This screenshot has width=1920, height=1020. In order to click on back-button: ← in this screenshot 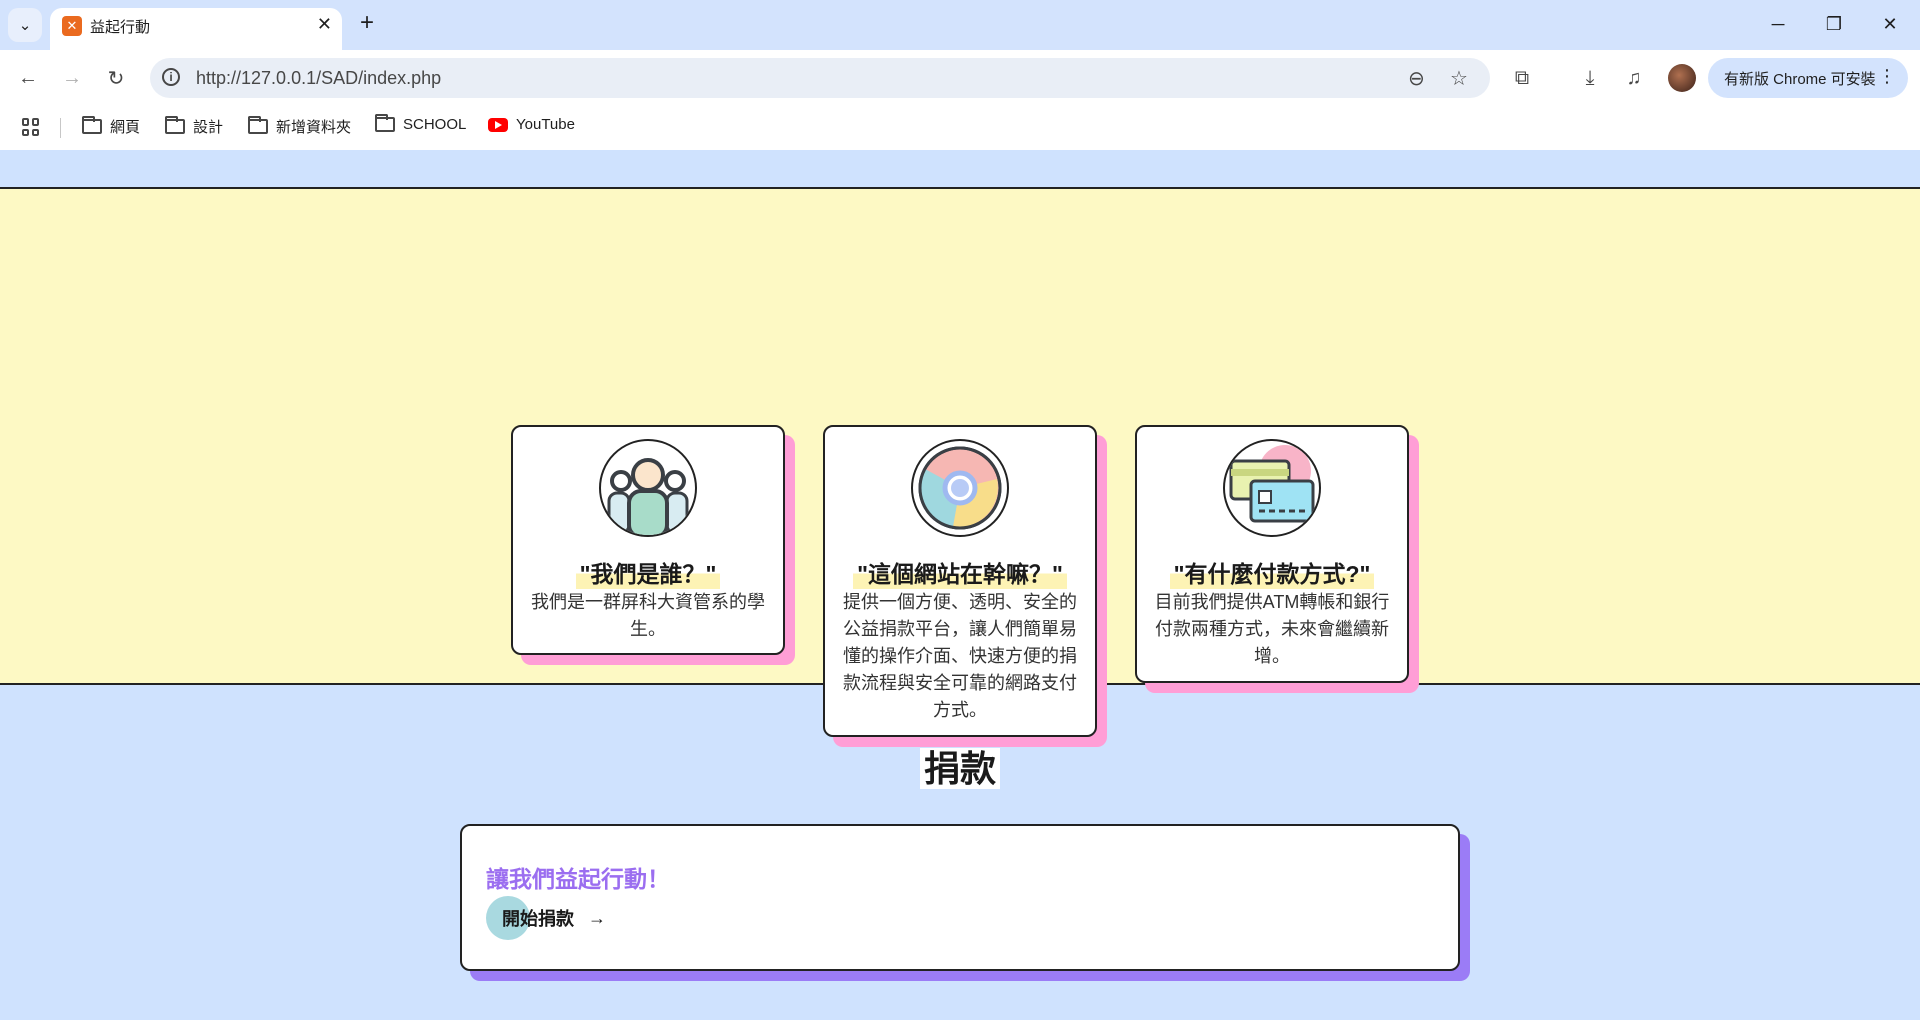, I will do `click(28, 78)`.